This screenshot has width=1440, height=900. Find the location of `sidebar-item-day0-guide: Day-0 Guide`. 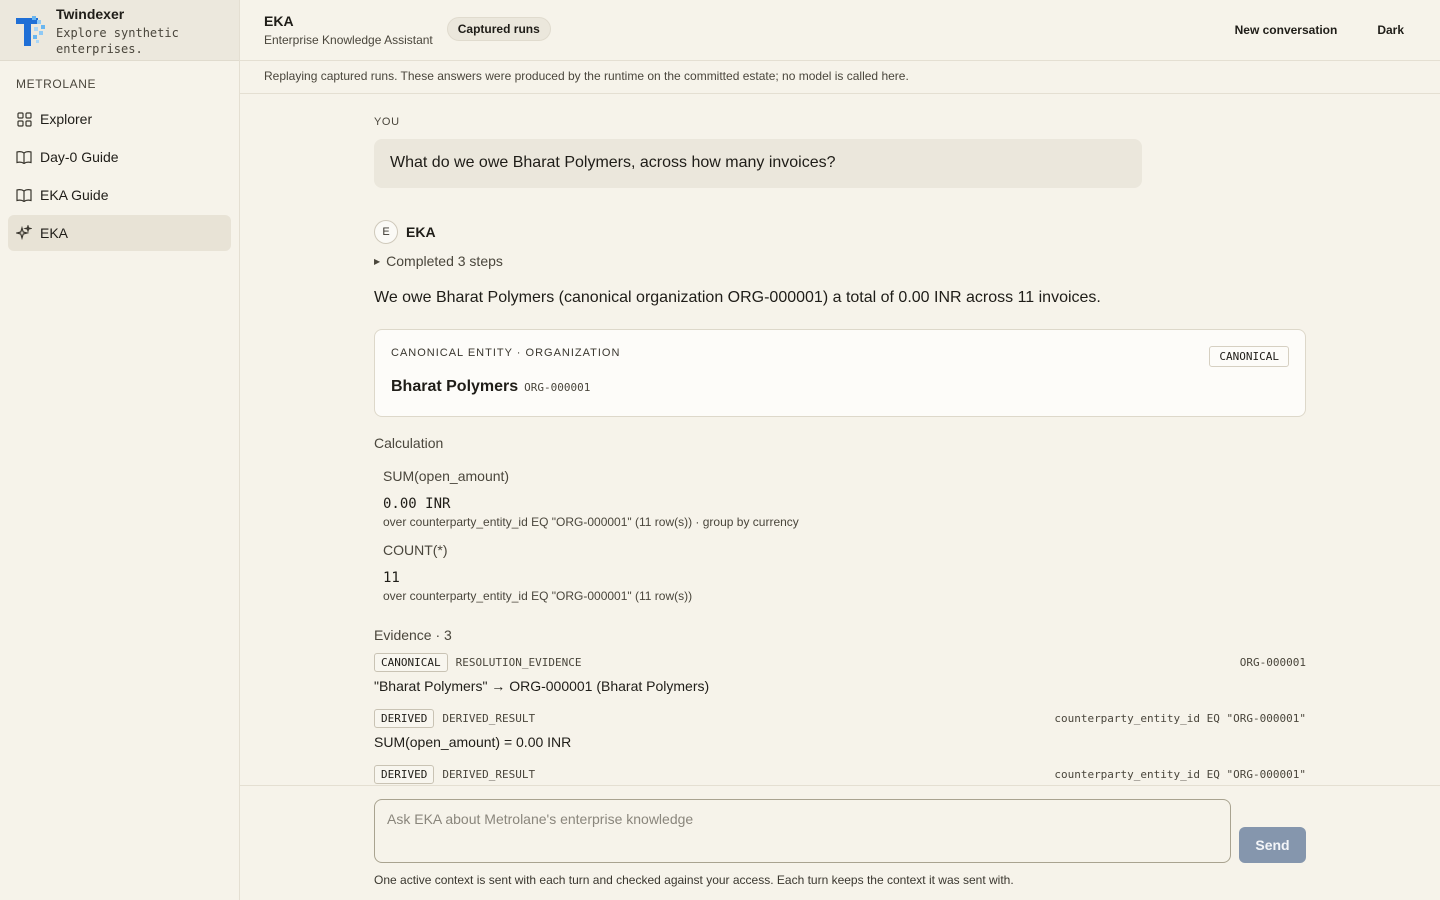

sidebar-item-day0-guide: Day-0 Guide is located at coordinates (119, 157).